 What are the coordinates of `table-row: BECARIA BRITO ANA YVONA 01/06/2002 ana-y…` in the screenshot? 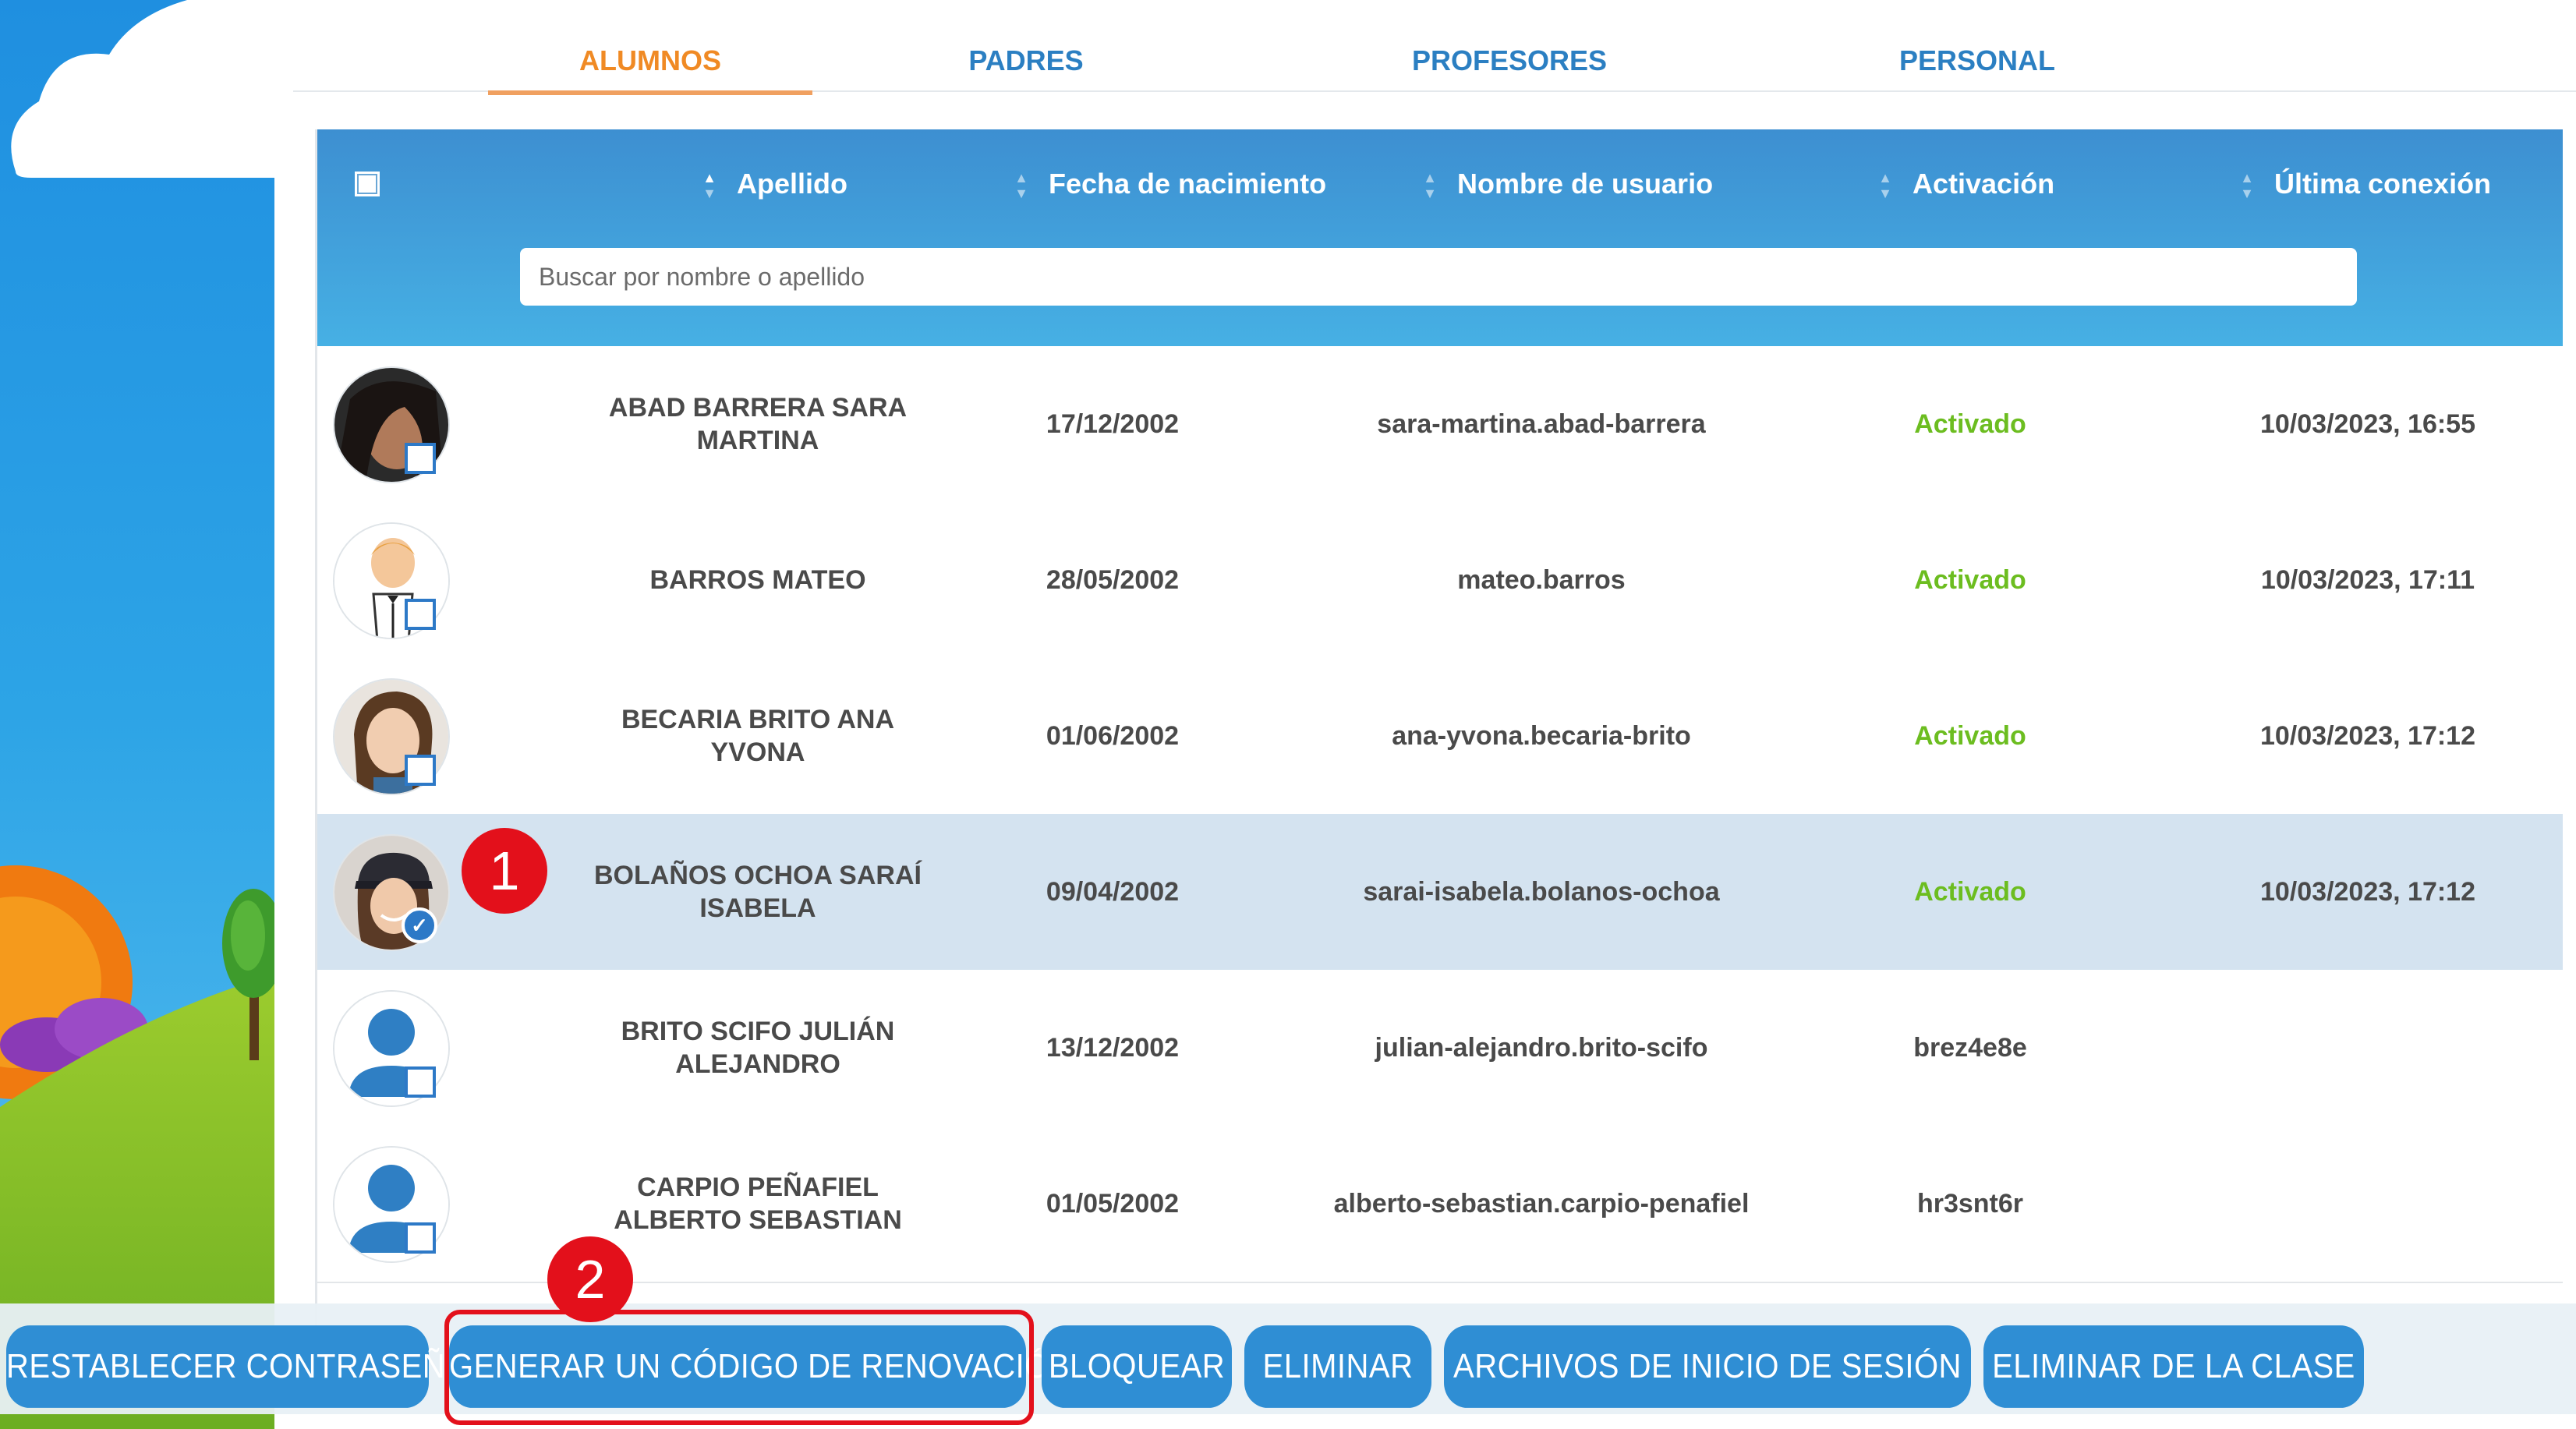 It's located at (1440, 736).